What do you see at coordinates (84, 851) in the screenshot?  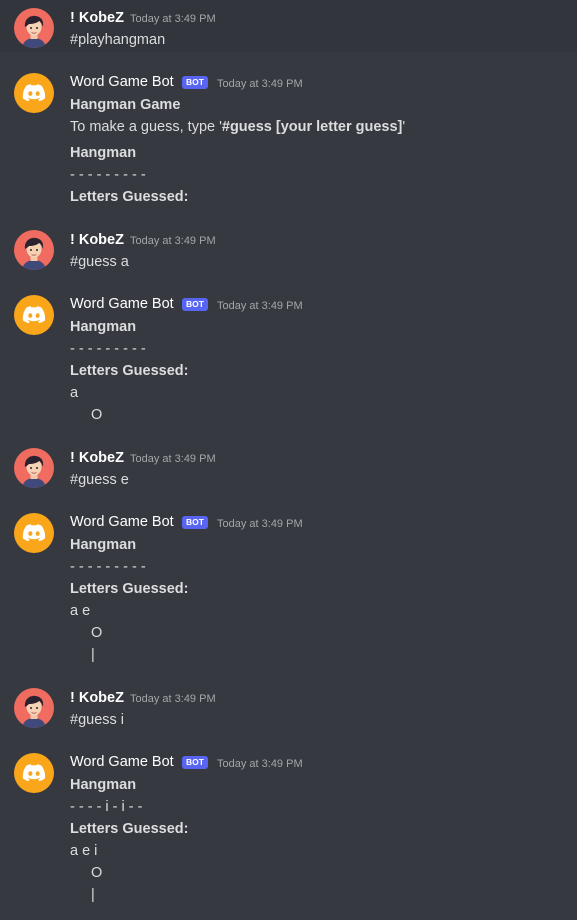 I see `letters-guessed: a e i` at bounding box center [84, 851].